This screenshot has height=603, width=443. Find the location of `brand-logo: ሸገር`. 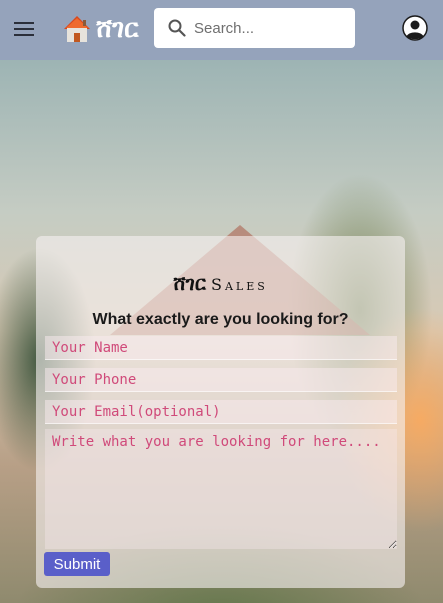

brand-logo: ሸገር is located at coordinates (100, 29).